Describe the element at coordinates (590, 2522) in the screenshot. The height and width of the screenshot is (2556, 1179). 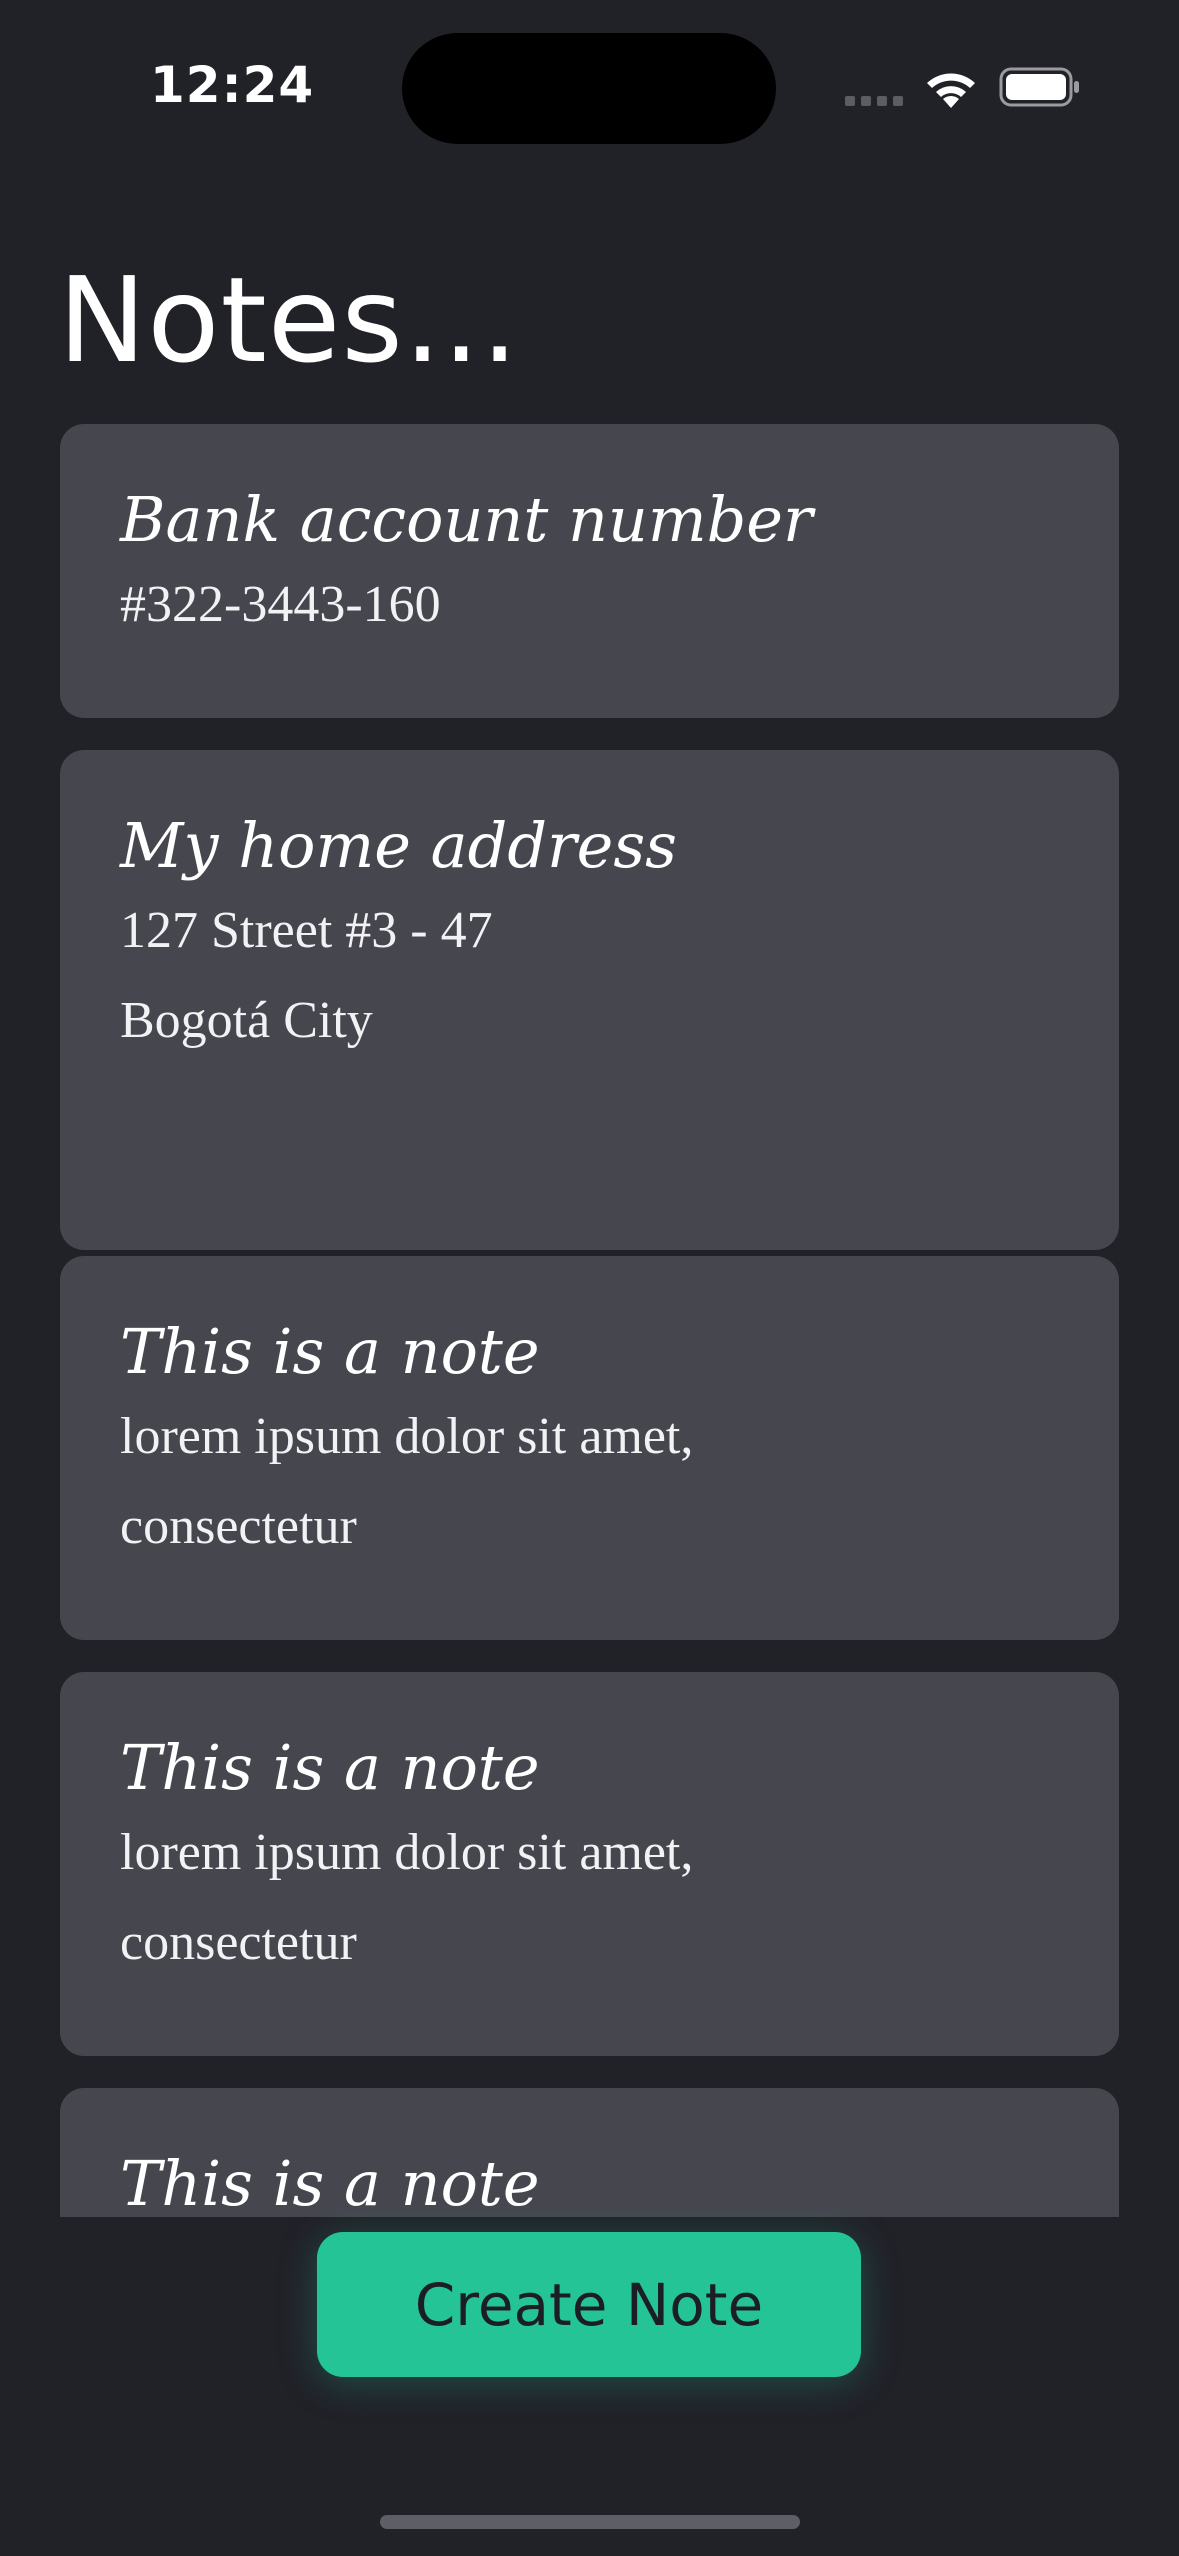
I see `home-indicator` at that location.